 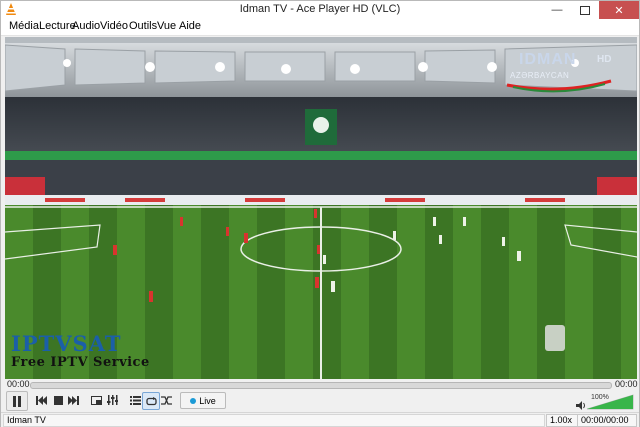 I want to click on menu-video: Vidéo, so click(x=114, y=26).